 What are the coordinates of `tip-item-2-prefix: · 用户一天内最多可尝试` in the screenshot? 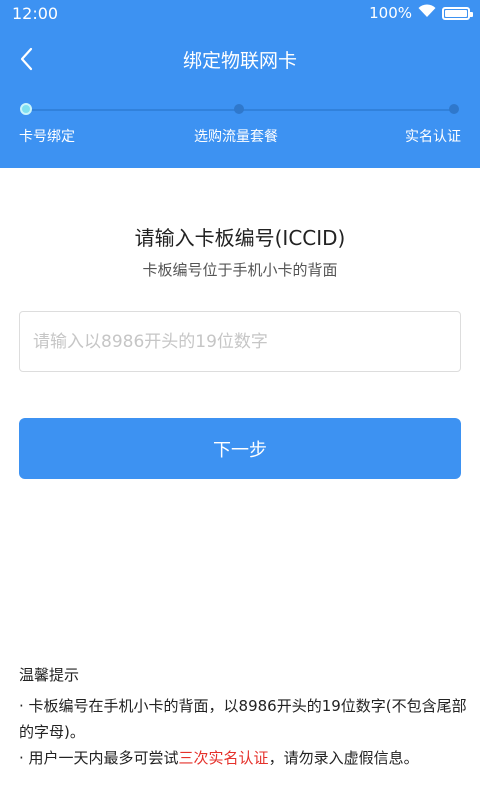 It's located at (99, 758).